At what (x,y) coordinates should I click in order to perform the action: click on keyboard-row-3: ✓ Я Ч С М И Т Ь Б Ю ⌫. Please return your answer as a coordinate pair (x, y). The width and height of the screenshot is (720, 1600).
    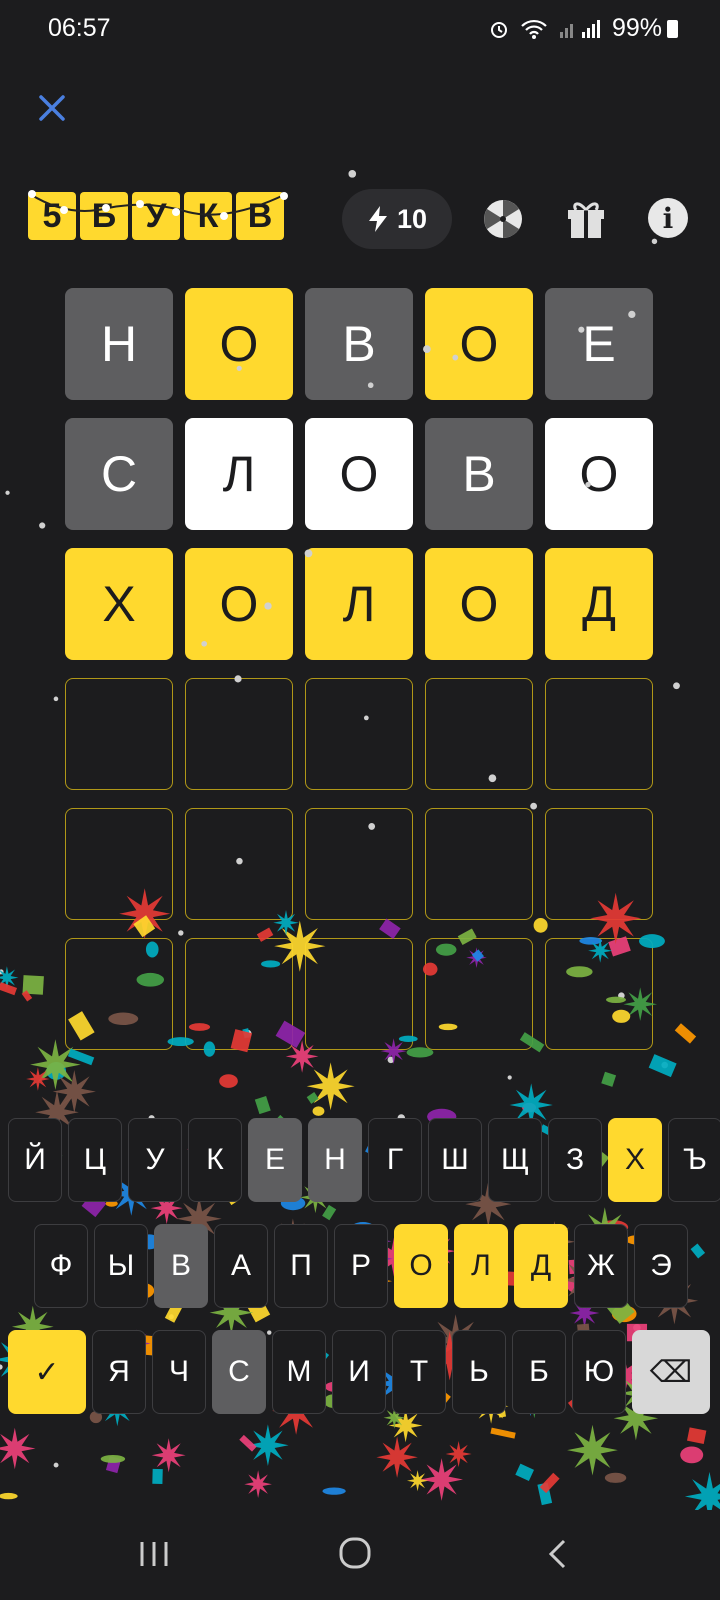
    Looking at the image, I should click on (359, 1372).